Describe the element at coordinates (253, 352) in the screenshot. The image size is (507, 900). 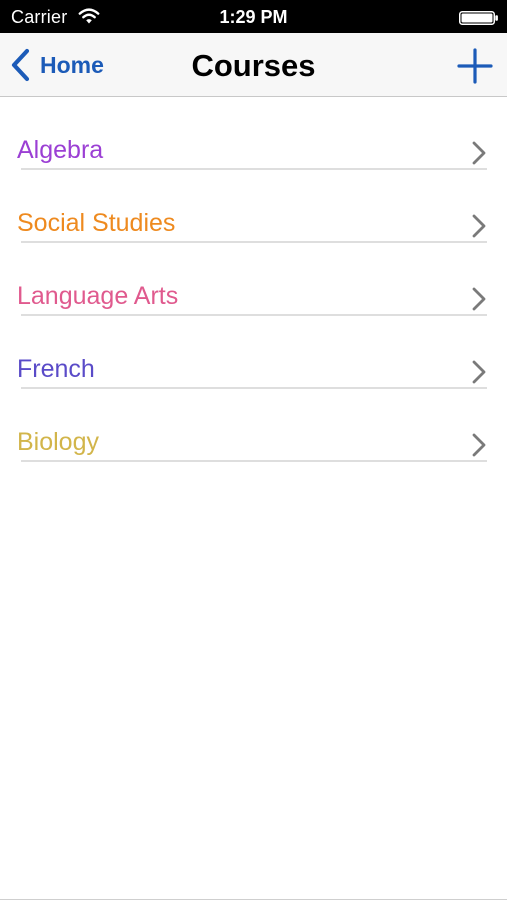
I see `list-item: French` at that location.